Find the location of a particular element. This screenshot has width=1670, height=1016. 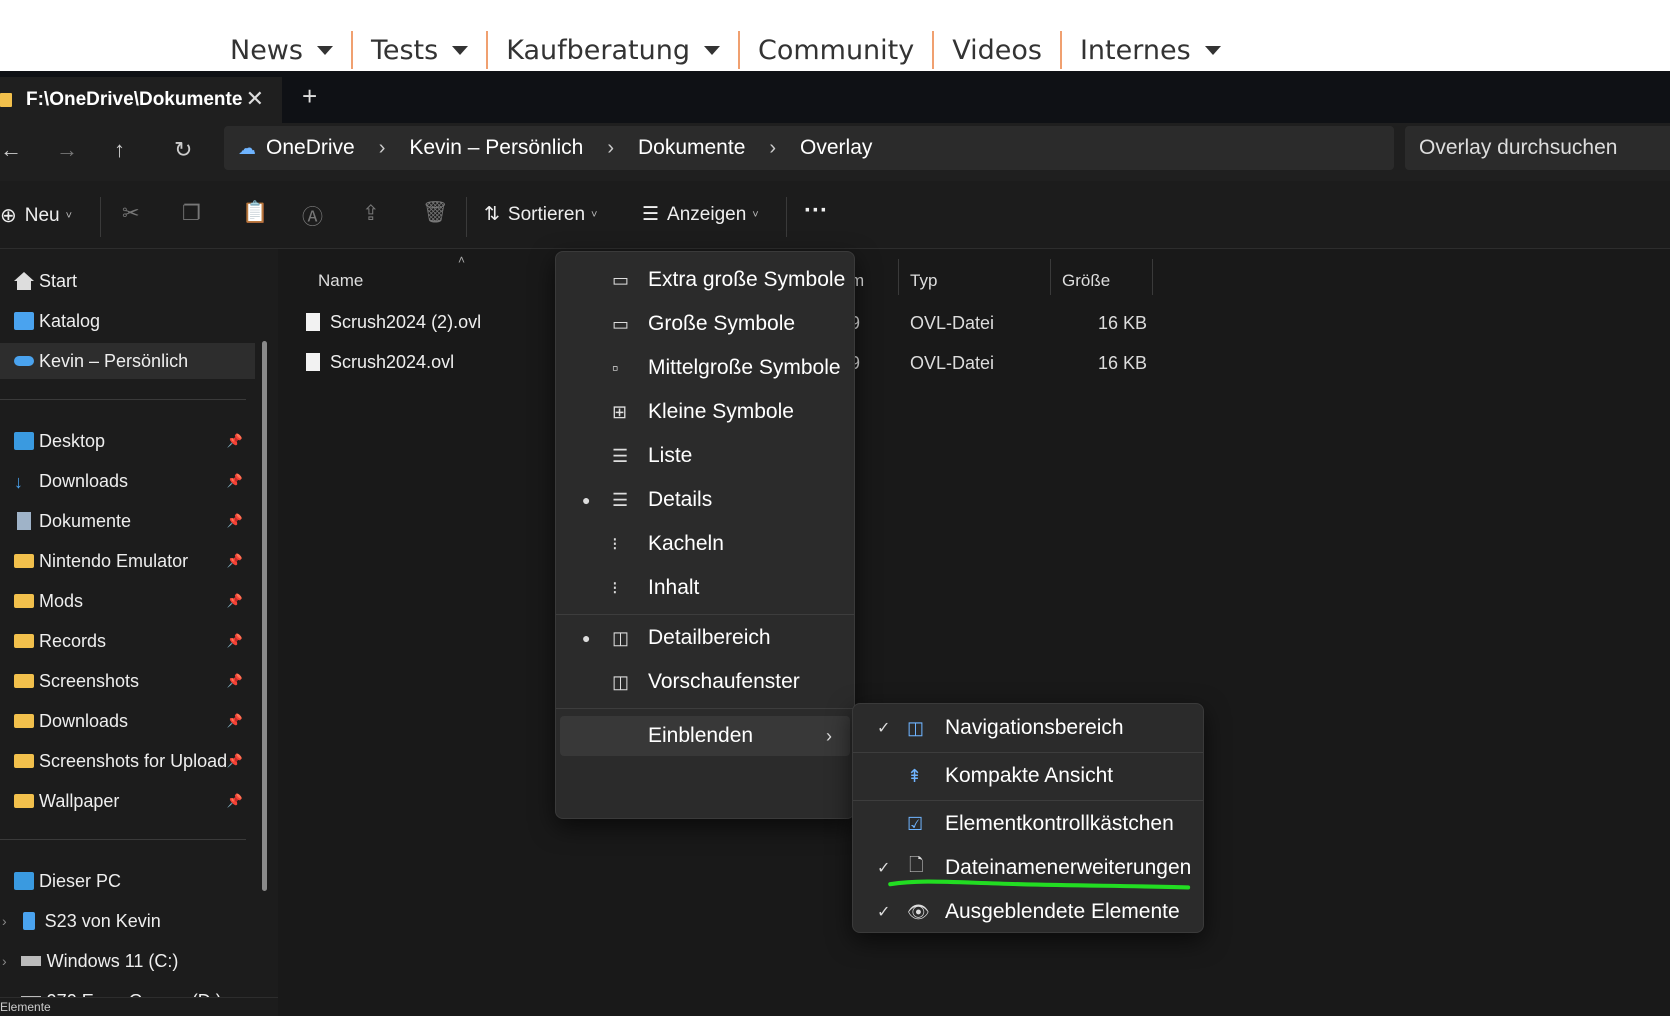

view-button: ☰ Anzeigen ˅ is located at coordinates (700, 214).